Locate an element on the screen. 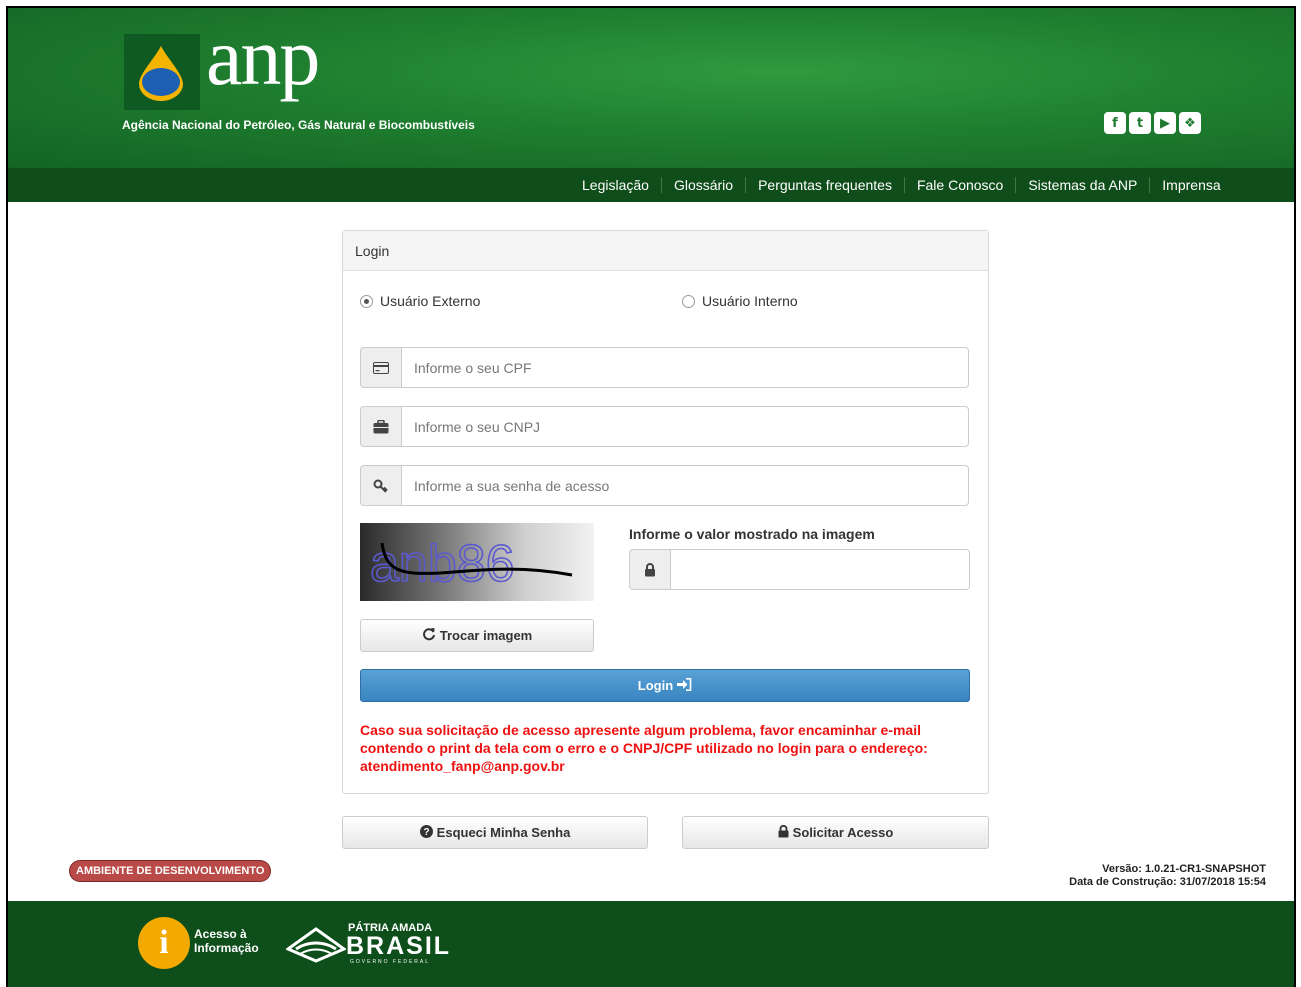  cpf-input is located at coordinates (685, 367).